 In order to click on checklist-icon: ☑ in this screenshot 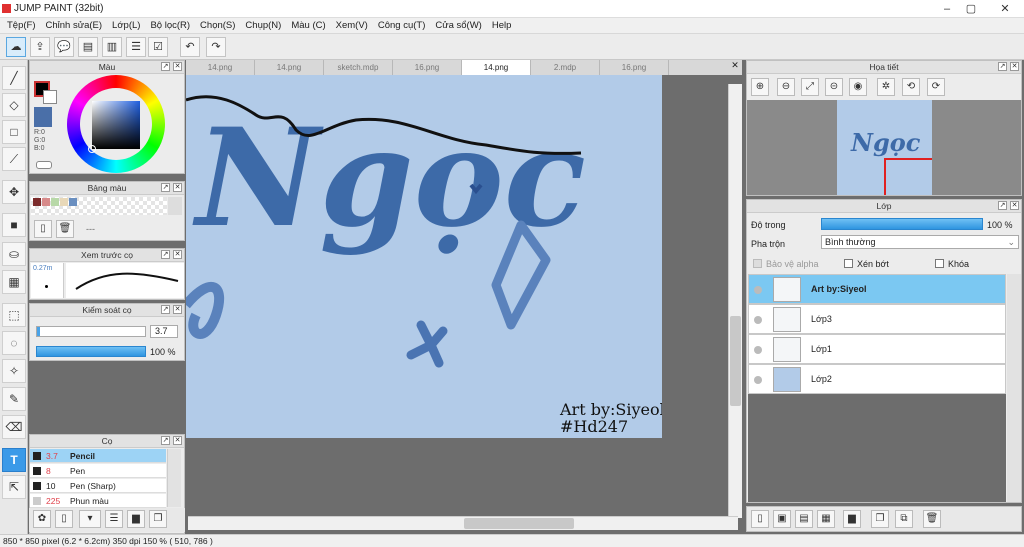, I will do `click(158, 47)`.